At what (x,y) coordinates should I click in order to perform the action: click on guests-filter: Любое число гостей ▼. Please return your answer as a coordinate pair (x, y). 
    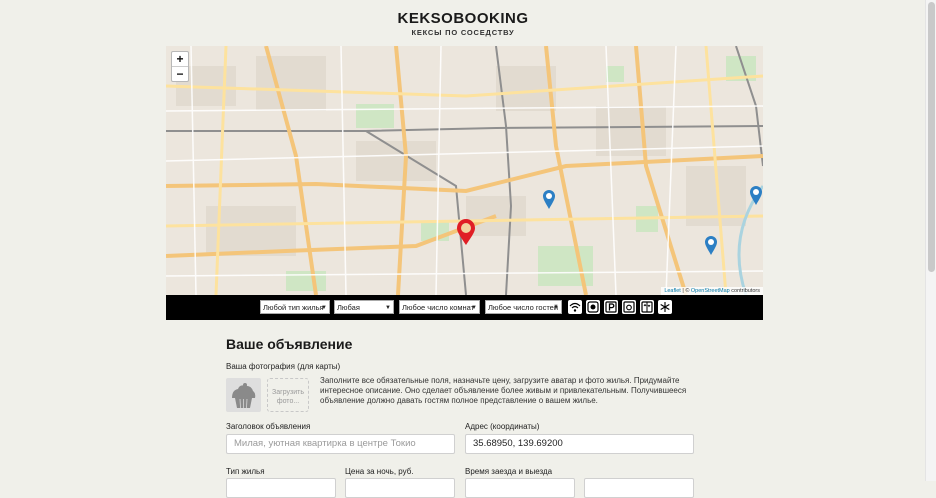
    Looking at the image, I should click on (523, 307).